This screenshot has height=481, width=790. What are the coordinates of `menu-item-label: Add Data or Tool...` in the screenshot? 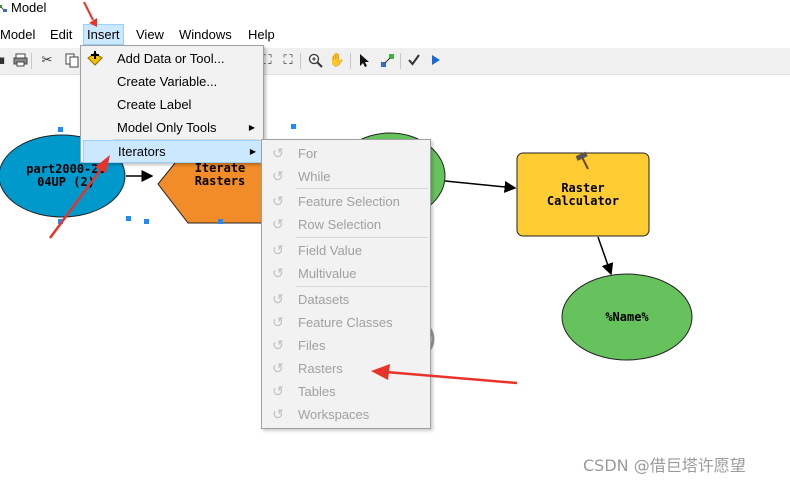 It's located at (171, 58).